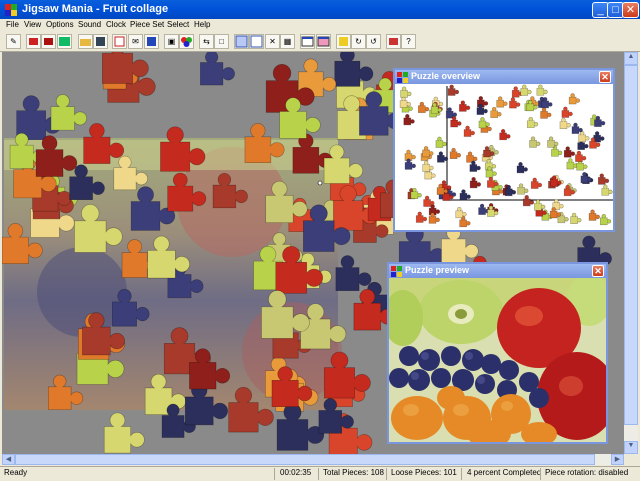 The height and width of the screenshot is (481, 640). What do you see at coordinates (504, 157) in the screenshot?
I see `overview-body` at bounding box center [504, 157].